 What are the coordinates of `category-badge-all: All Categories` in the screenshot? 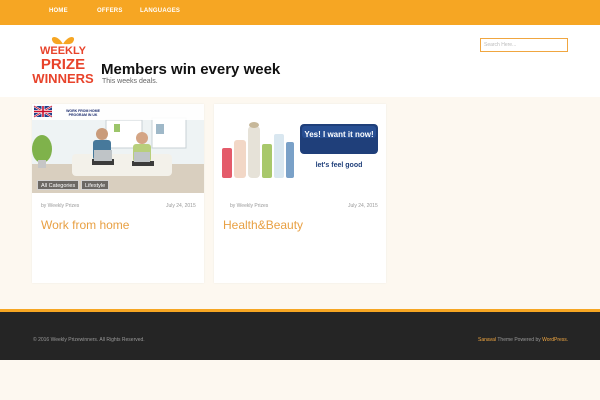 It's located at (58, 185).